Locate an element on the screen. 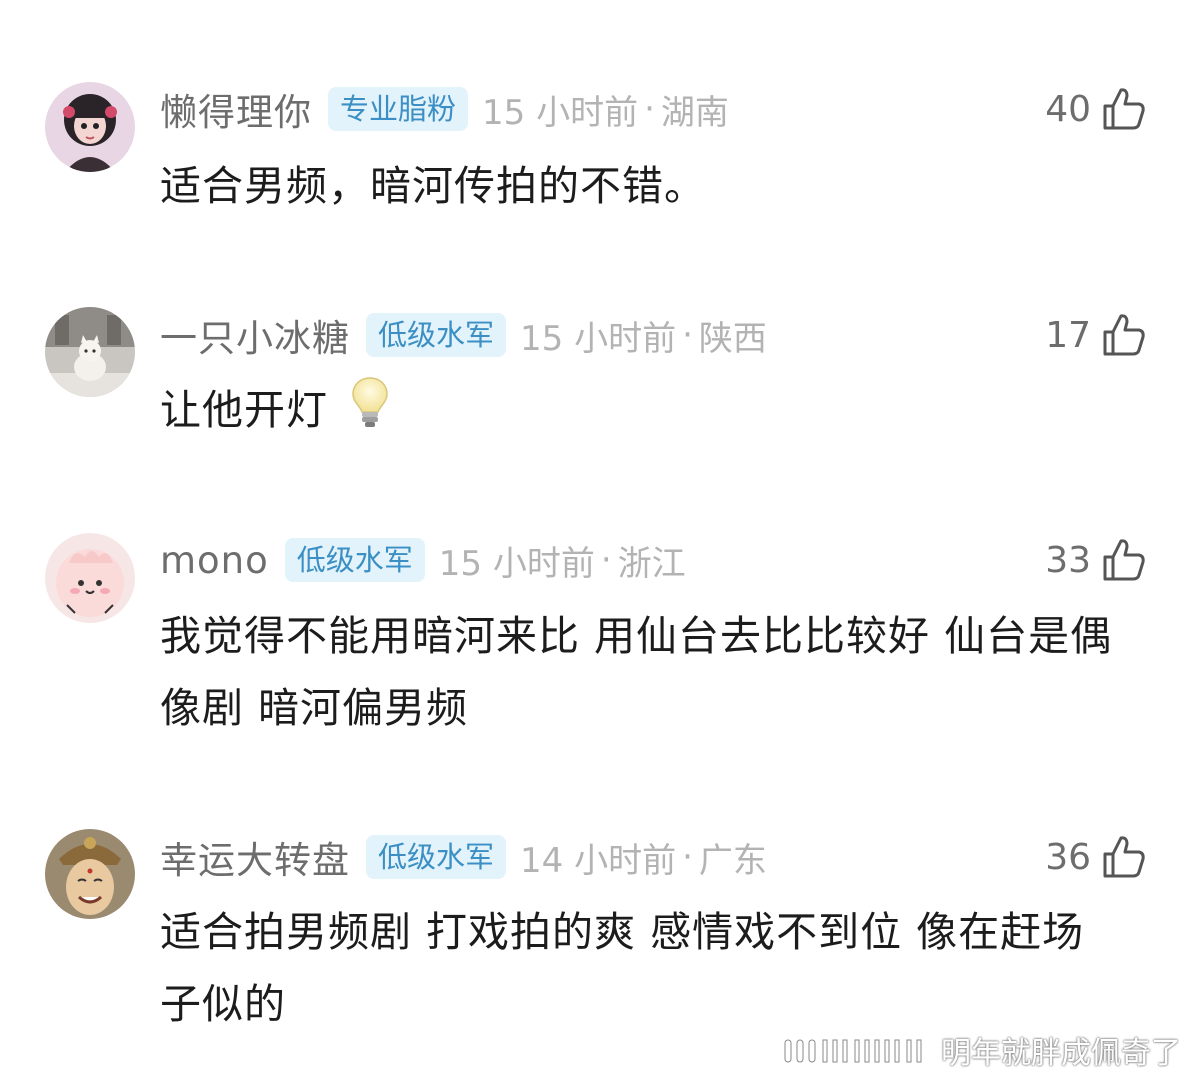  timestamp: 14 小时前 is located at coordinates (598, 860).